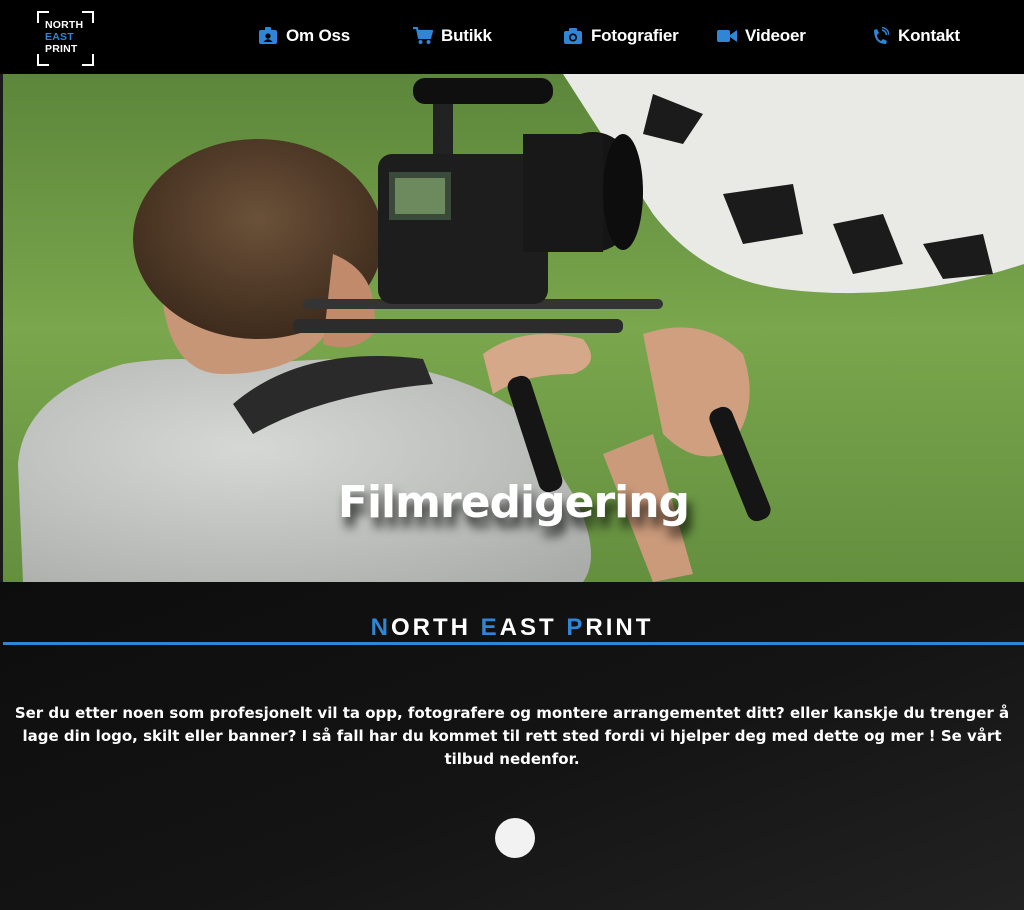 The height and width of the screenshot is (910, 1024). I want to click on nav-label: Butikk, so click(466, 35).